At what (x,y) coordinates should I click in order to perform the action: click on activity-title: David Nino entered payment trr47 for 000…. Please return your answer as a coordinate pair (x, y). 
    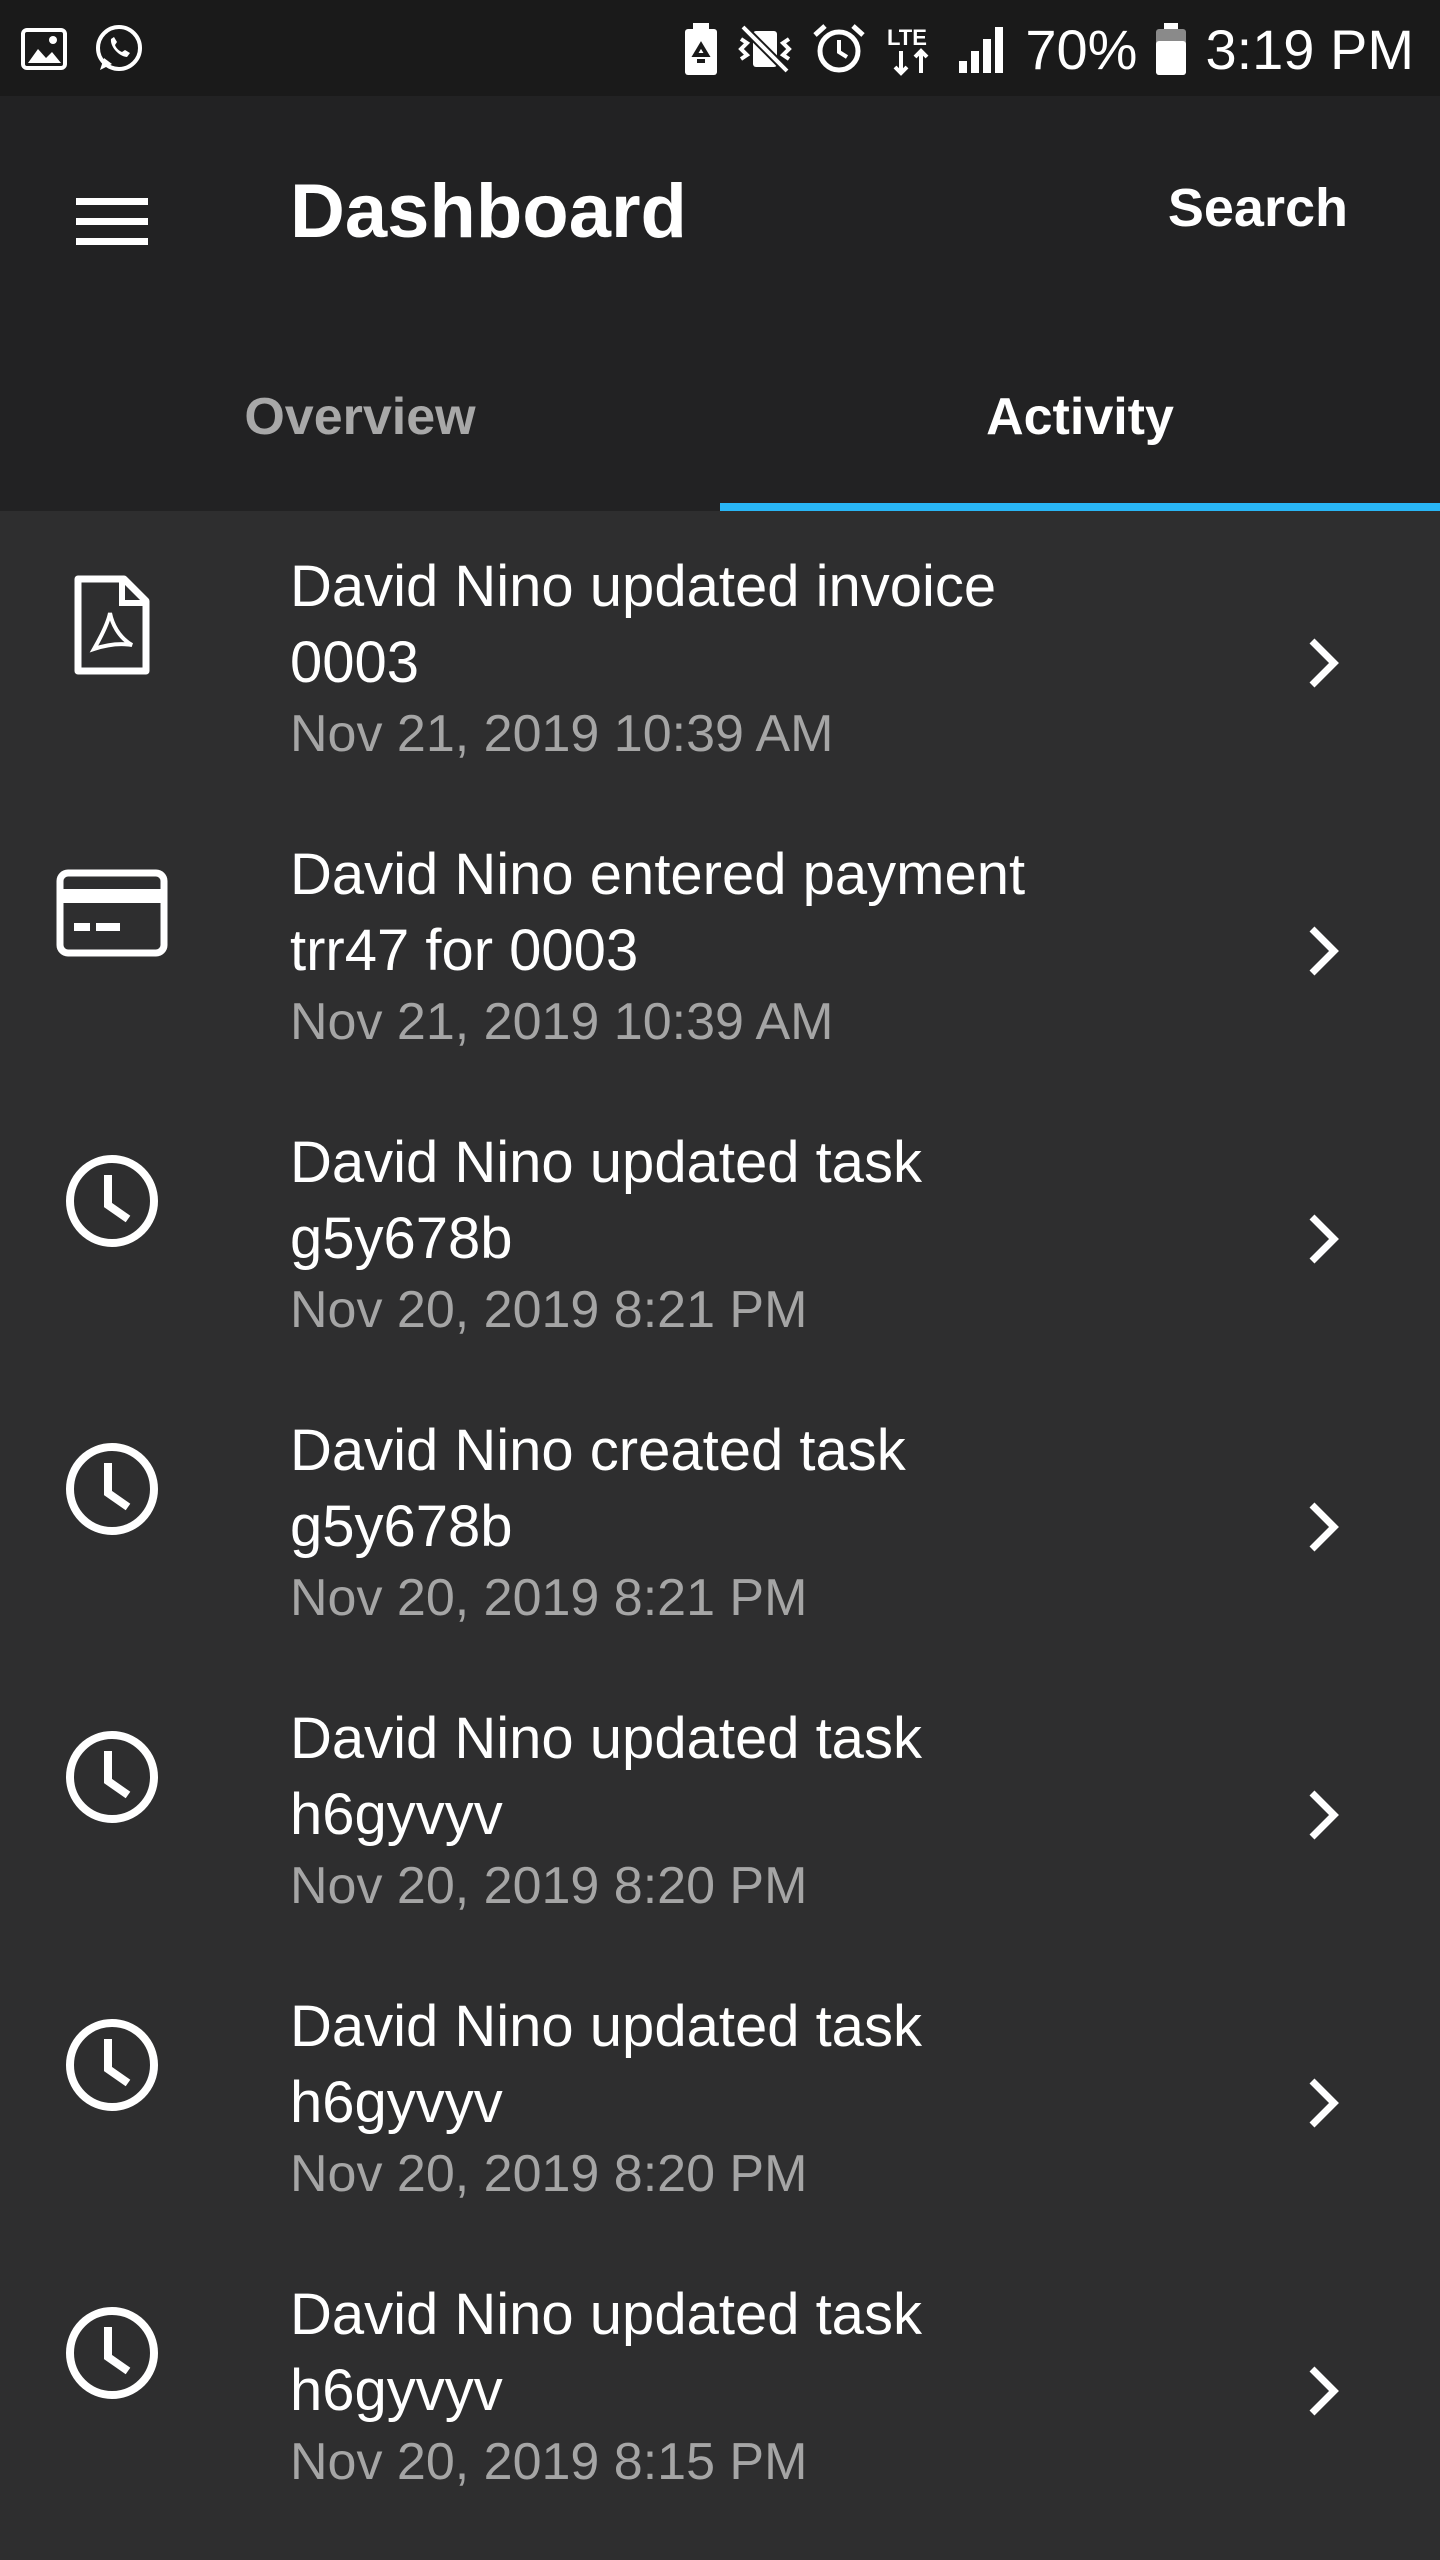
    Looking at the image, I should click on (658, 912).